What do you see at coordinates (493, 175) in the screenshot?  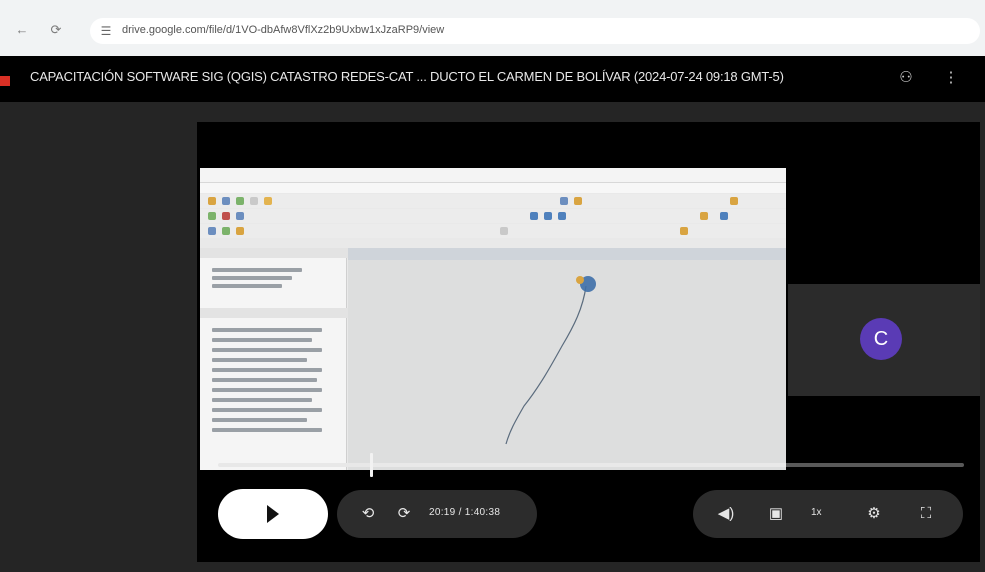 I see `app-titlebar` at bounding box center [493, 175].